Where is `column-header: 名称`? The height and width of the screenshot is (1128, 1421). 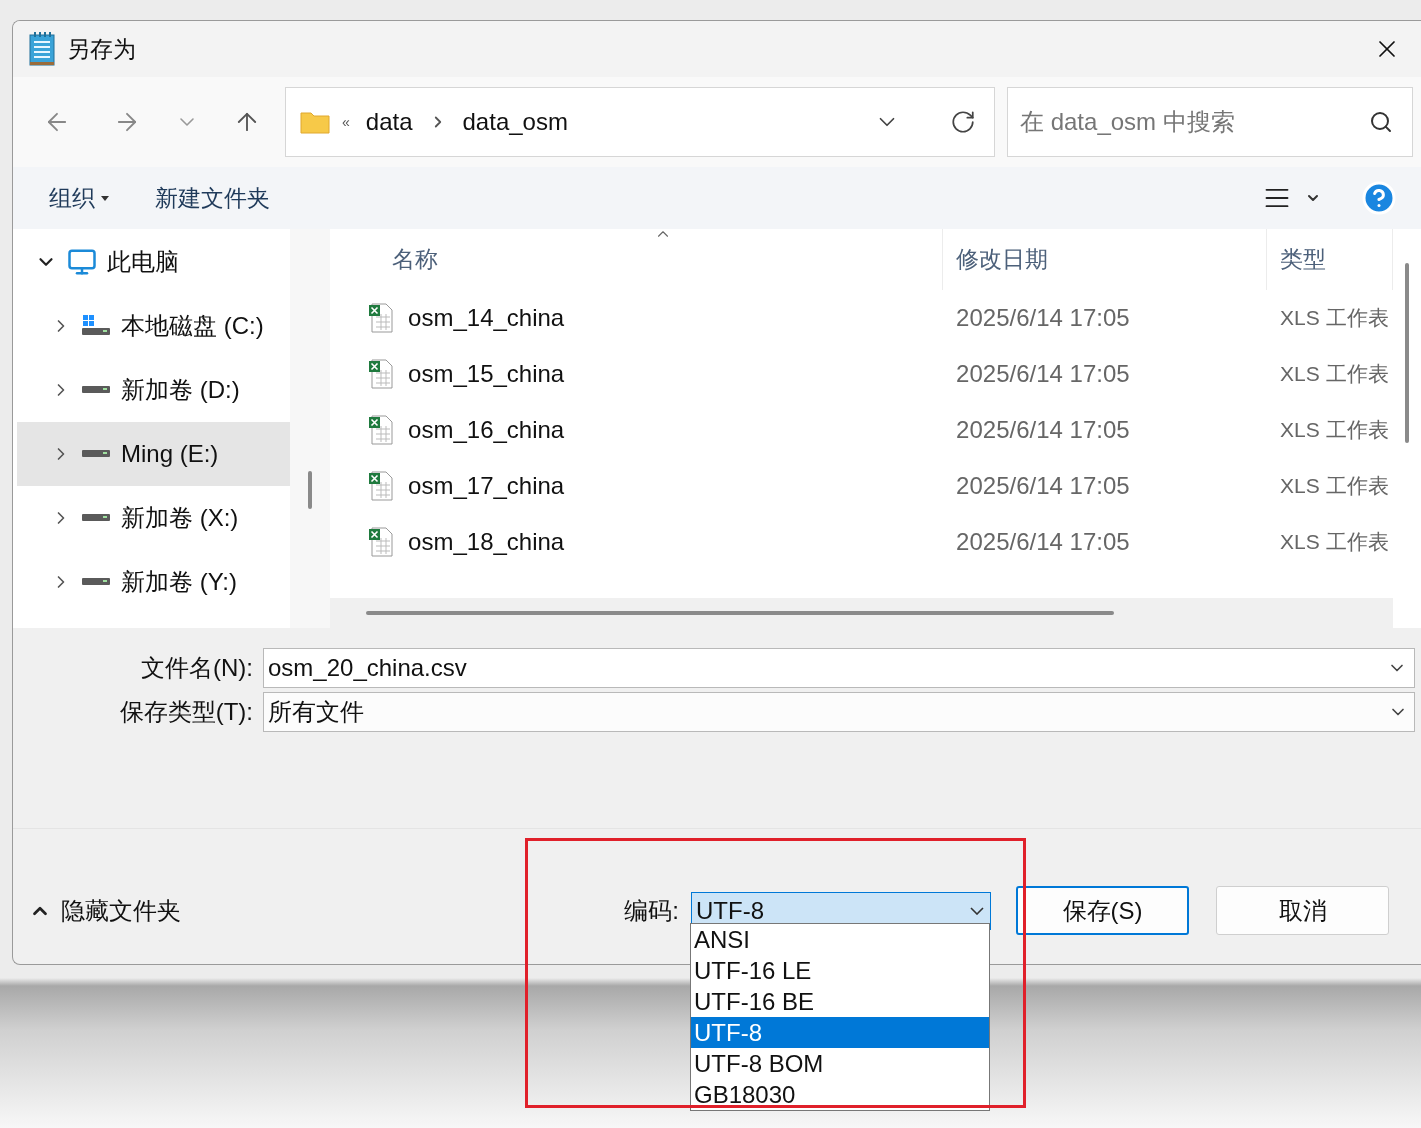
column-header: 名称 is located at coordinates (637, 259).